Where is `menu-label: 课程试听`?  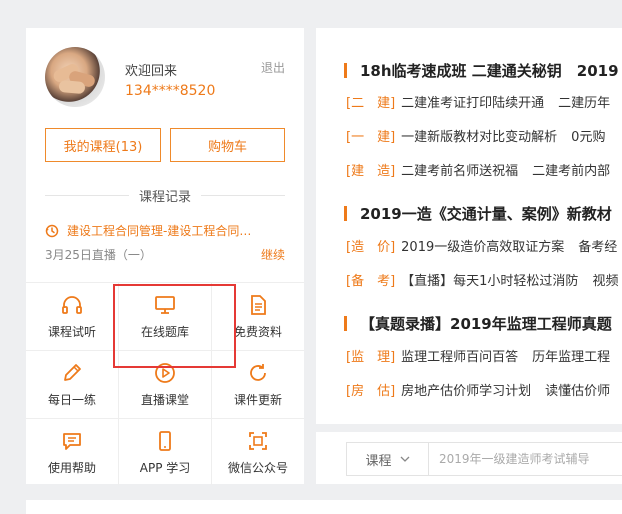 menu-label: 课程试听 is located at coordinates (71, 332).